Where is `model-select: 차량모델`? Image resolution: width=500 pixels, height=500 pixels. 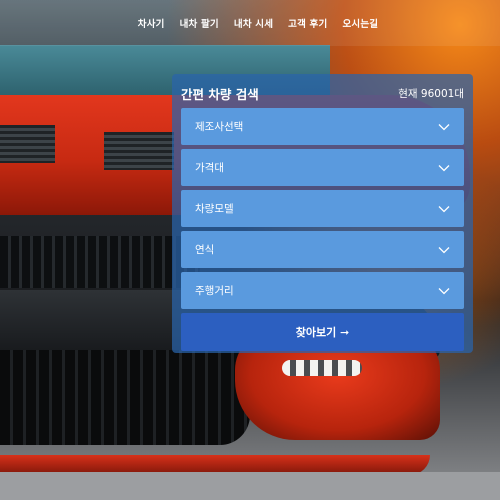
model-select: 차량모델 is located at coordinates (322, 208).